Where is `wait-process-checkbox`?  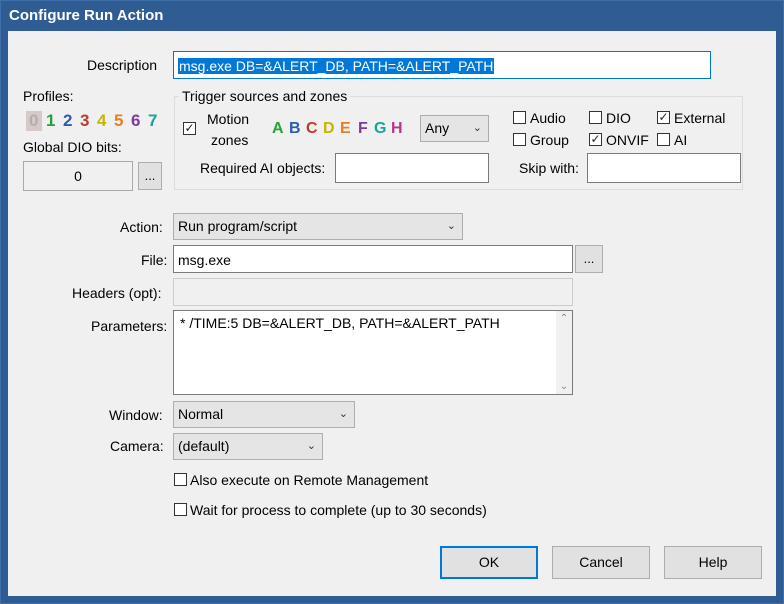 wait-process-checkbox is located at coordinates (180, 509).